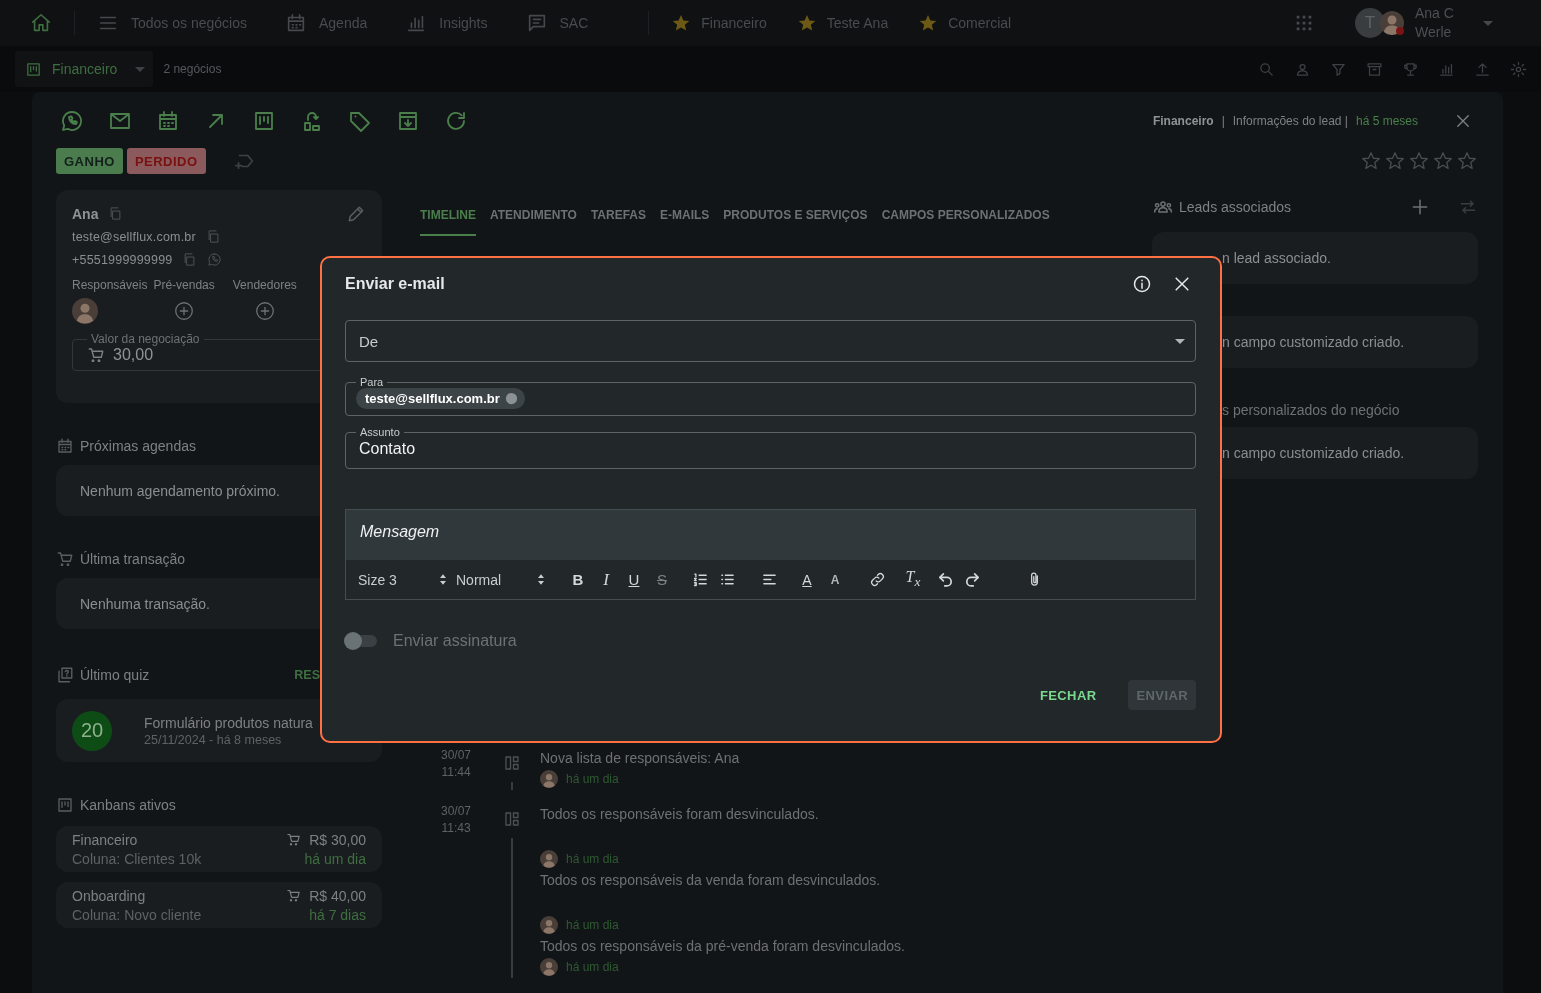 The image size is (1541, 993). Describe the element at coordinates (192, 69) in the screenshot. I see `deal-count: 2 negócios` at that location.